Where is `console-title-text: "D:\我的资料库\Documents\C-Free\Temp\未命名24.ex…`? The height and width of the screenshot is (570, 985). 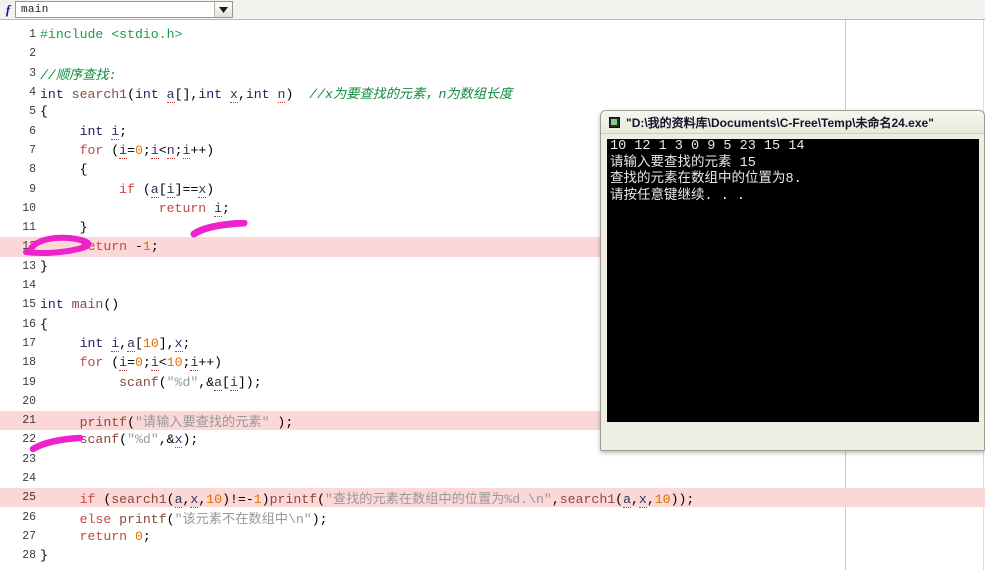
console-title-text: "D:\我的资料库\Documents\C-Free\Temp\未命名24.ex… is located at coordinates (780, 122).